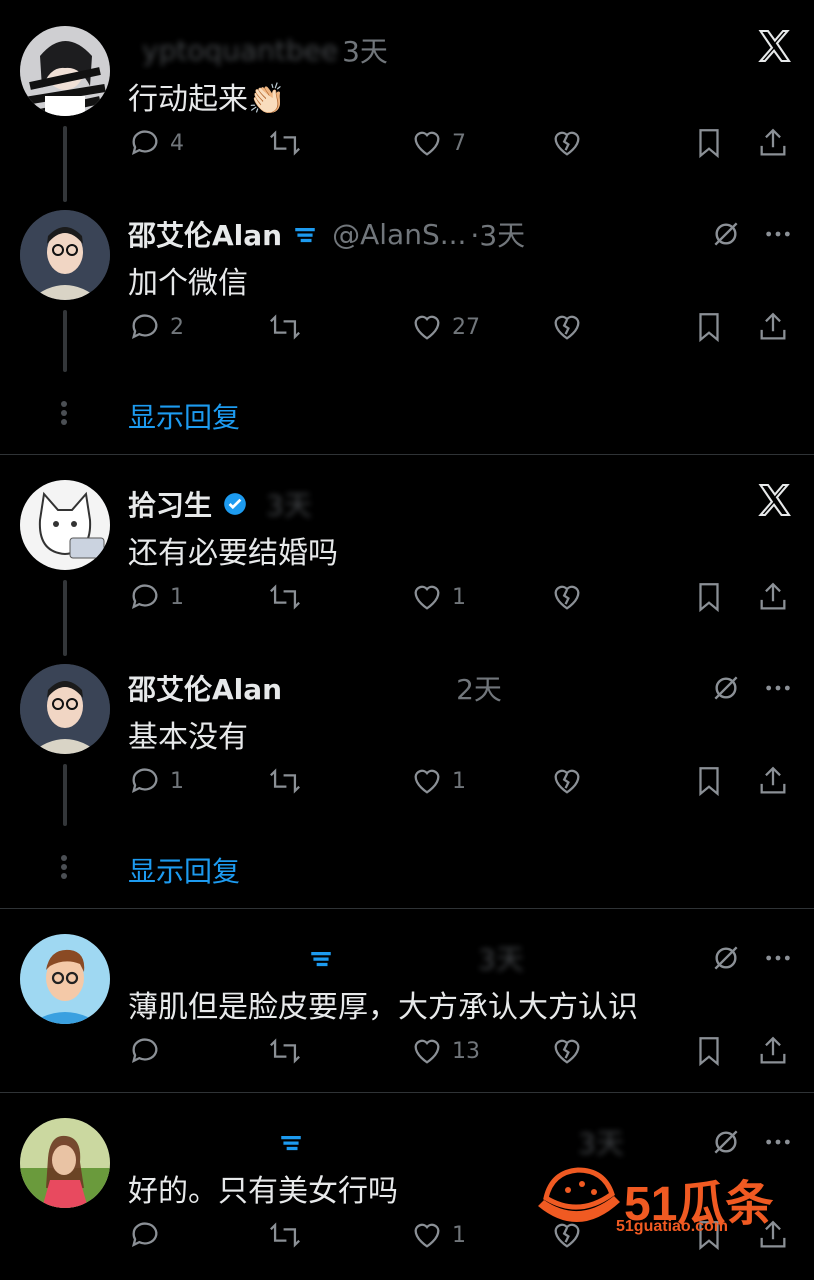  What do you see at coordinates (459, 143) in the screenshot?
I see `like-count: 7` at bounding box center [459, 143].